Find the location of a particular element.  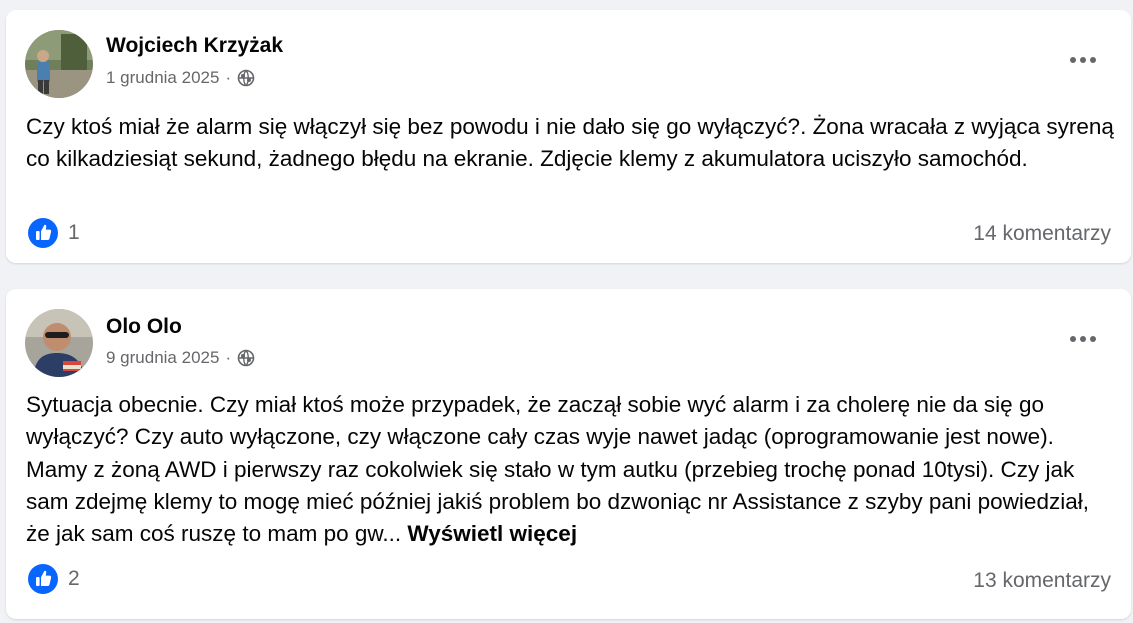

post-meta: 9 grudnia 2025 · is located at coordinates (180, 358).